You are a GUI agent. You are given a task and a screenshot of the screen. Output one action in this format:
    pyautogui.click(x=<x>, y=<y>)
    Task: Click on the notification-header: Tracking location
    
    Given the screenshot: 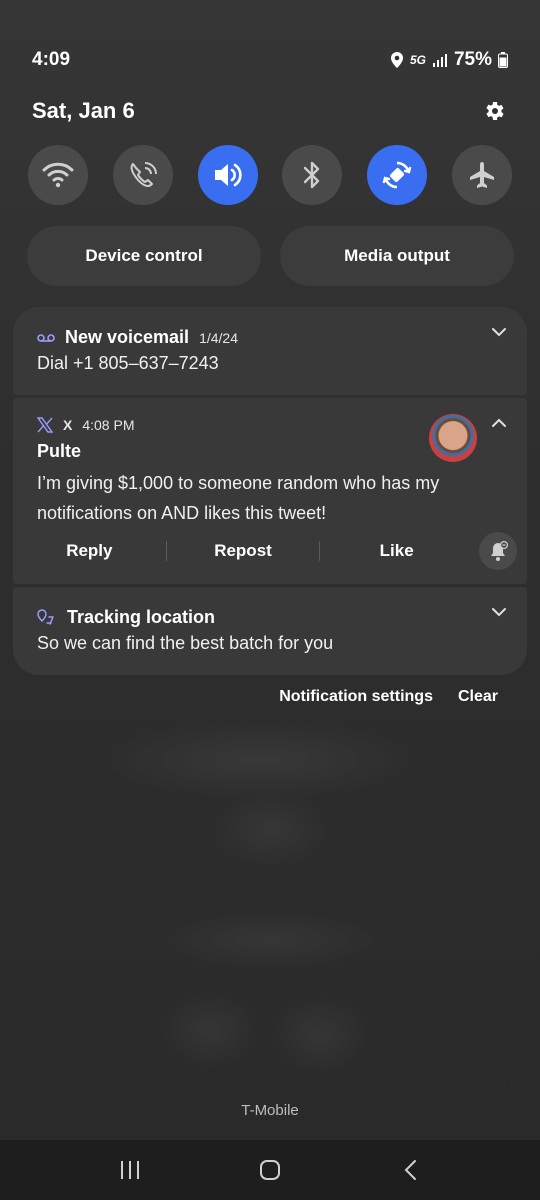 What is the action you would take?
    pyautogui.click(x=126, y=617)
    